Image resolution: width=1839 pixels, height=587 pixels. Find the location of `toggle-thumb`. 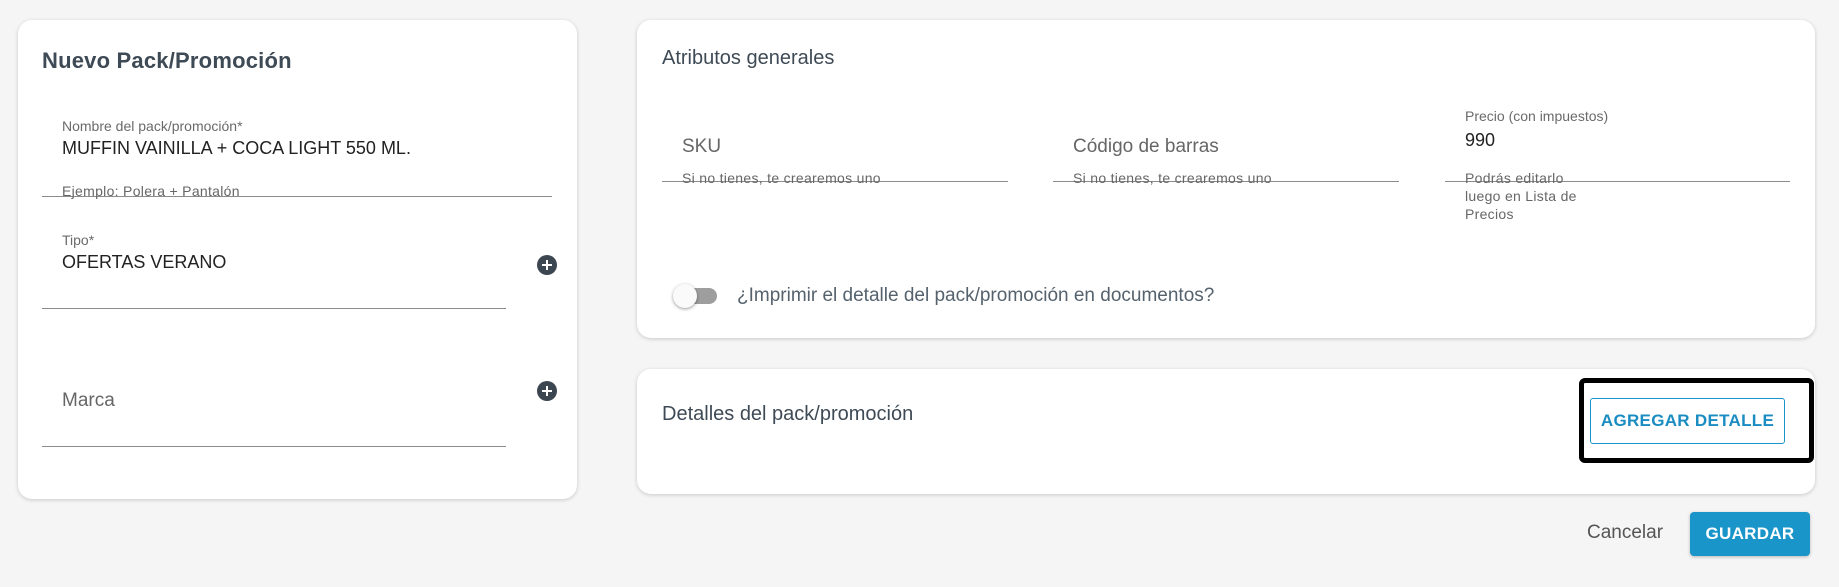

toggle-thumb is located at coordinates (685, 296).